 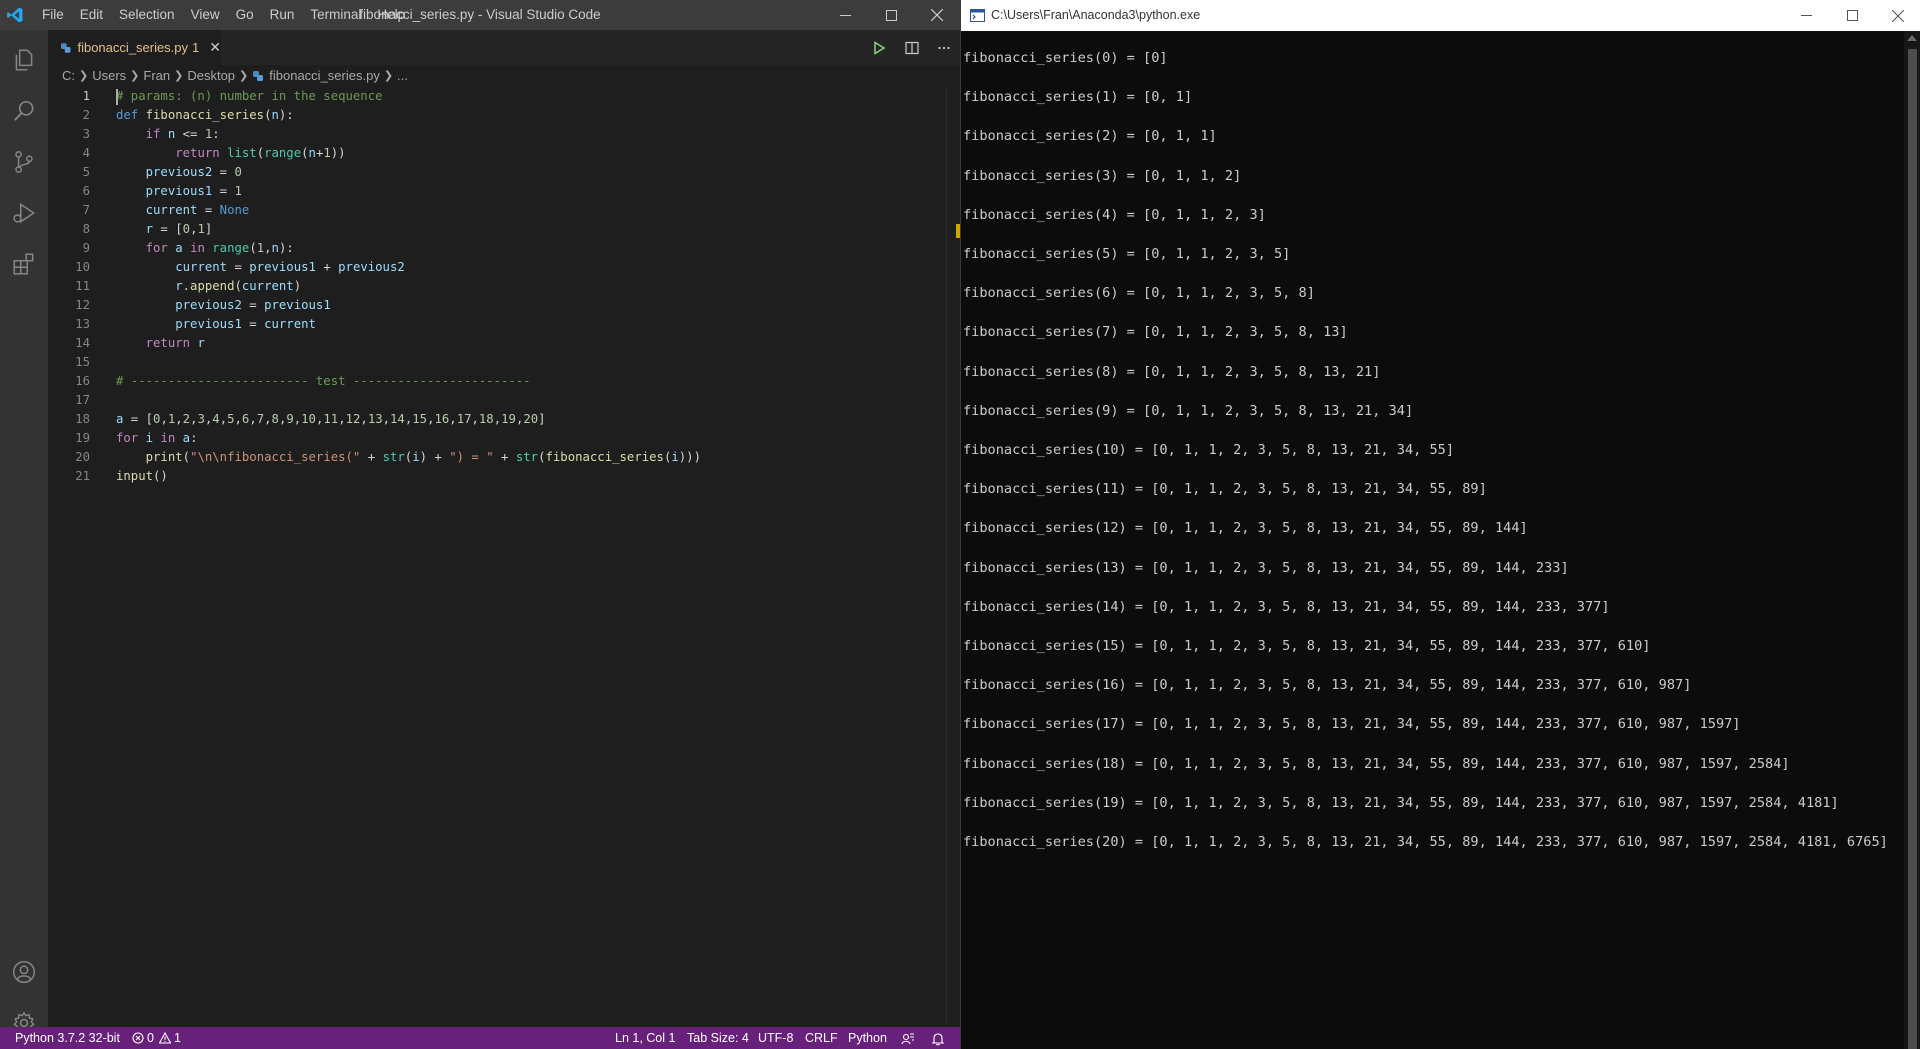 What do you see at coordinates (391, 15) in the screenshot?
I see `menu-item-help: Help` at bounding box center [391, 15].